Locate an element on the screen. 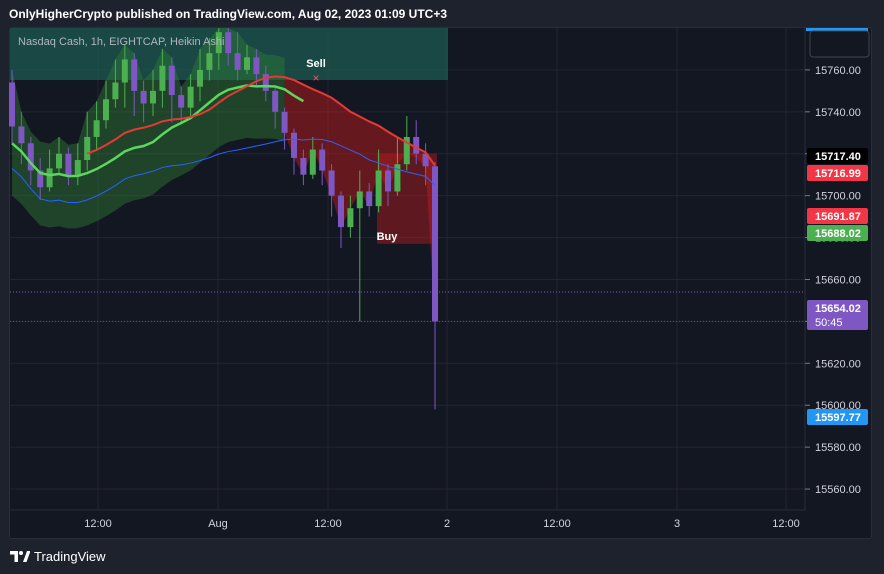 The width and height of the screenshot is (884, 574). price-tick-label: 15760.00 is located at coordinates (838, 71).